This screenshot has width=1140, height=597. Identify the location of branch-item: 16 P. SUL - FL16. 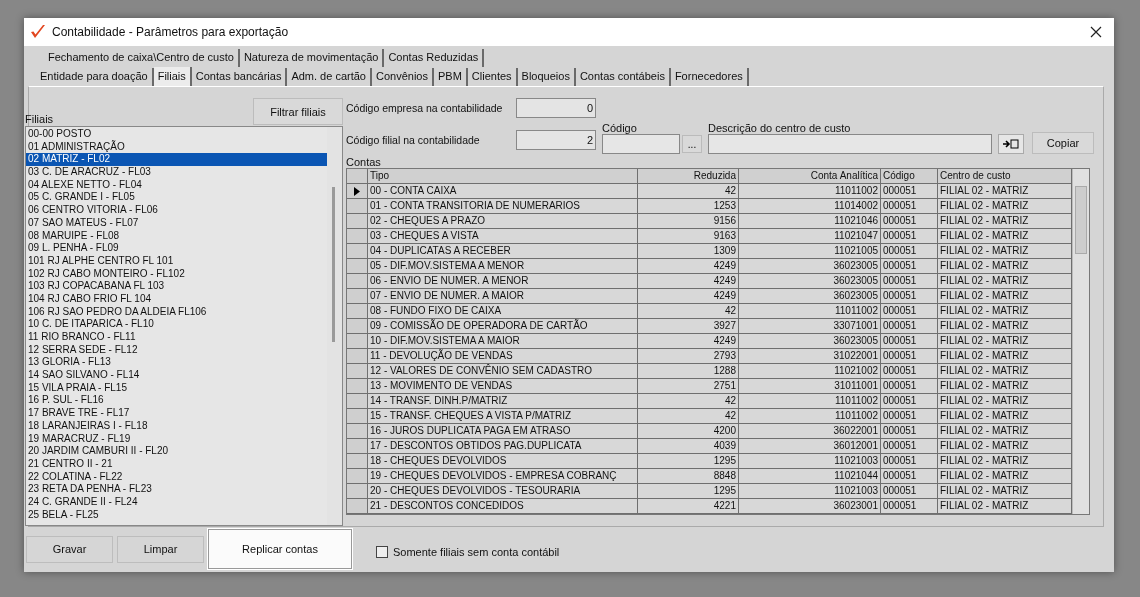
(176, 401).